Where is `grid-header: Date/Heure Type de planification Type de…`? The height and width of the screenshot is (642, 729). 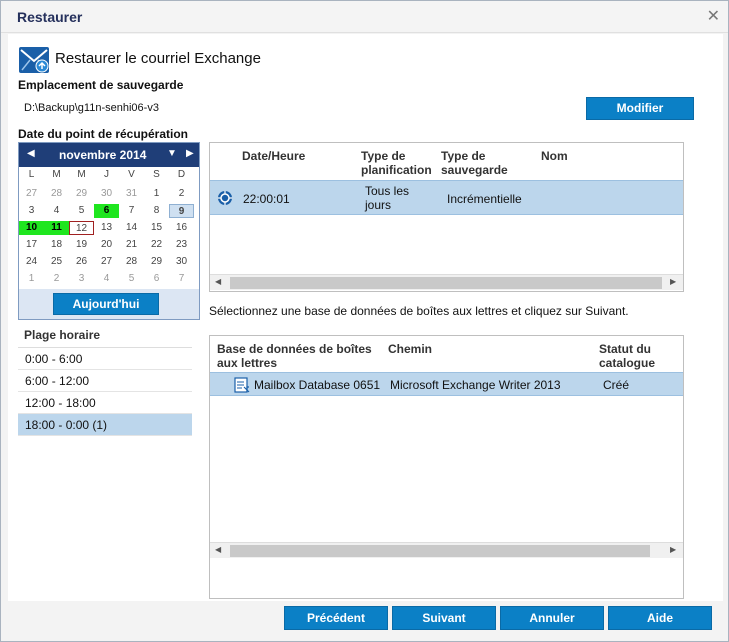
grid-header: Date/Heure Type de planification Type de… is located at coordinates (446, 161).